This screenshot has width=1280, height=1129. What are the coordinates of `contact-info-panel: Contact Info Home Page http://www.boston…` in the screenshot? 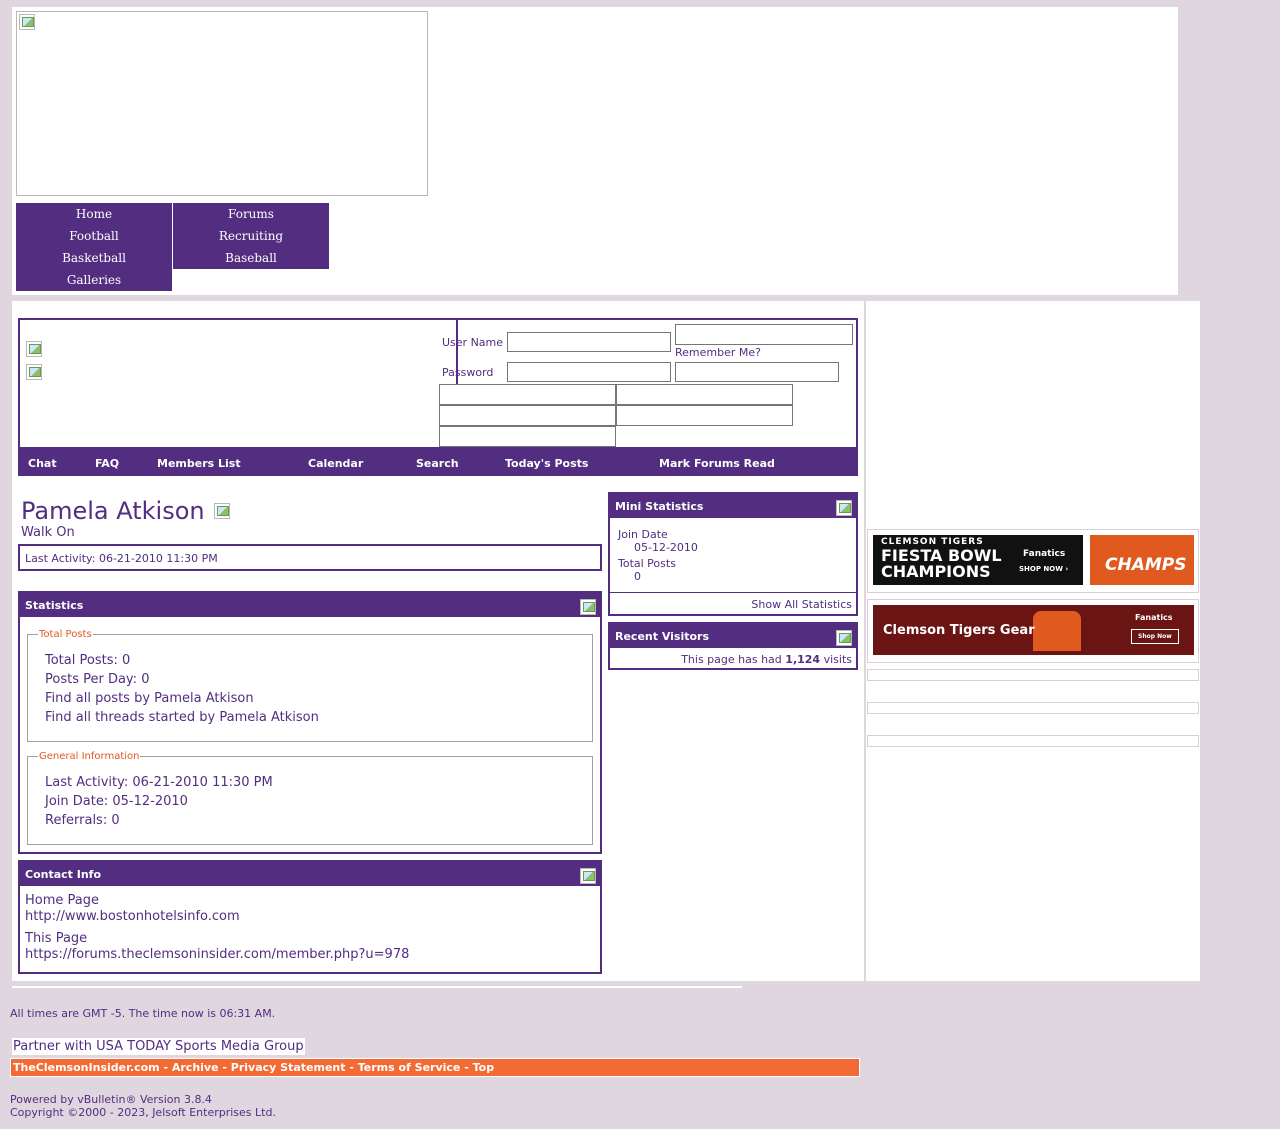 It's located at (310, 917).